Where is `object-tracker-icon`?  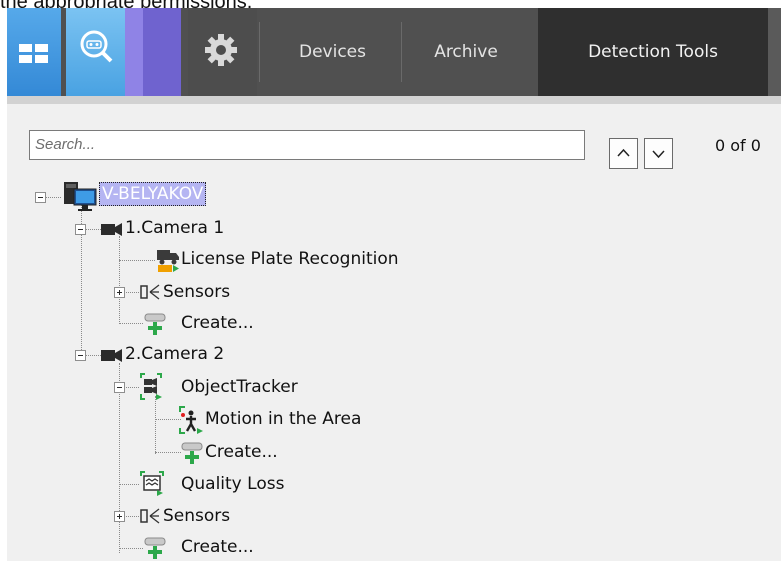
object-tracker-icon is located at coordinates (151, 386).